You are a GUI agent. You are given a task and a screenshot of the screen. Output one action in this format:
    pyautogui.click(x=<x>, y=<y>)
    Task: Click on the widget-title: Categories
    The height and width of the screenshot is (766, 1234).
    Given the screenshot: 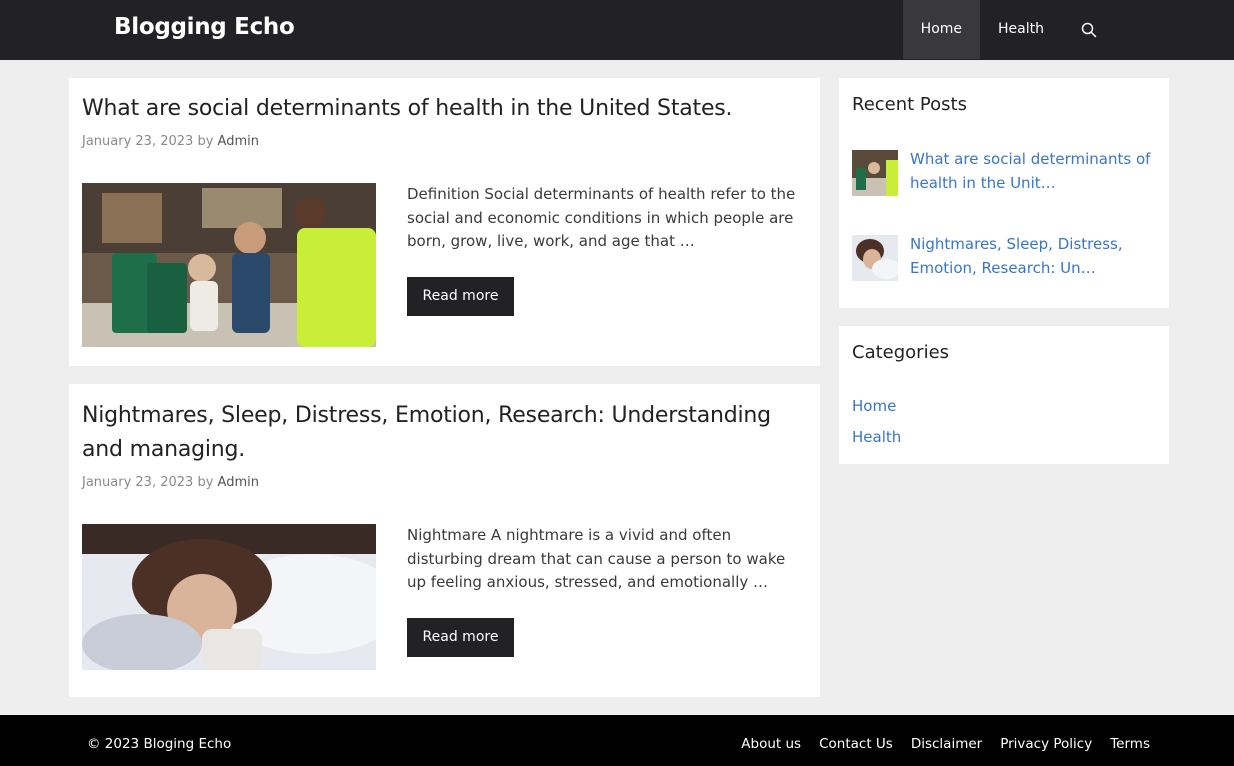 What is the action you would take?
    pyautogui.click(x=901, y=352)
    